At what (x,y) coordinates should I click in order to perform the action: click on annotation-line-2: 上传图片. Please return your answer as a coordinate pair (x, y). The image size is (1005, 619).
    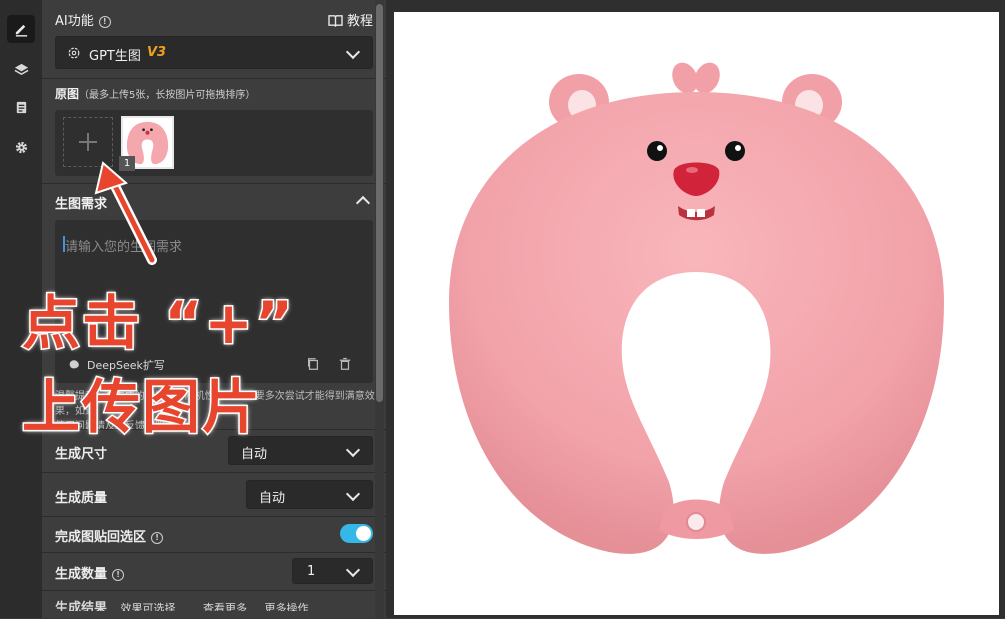
    Looking at the image, I should click on (141, 407).